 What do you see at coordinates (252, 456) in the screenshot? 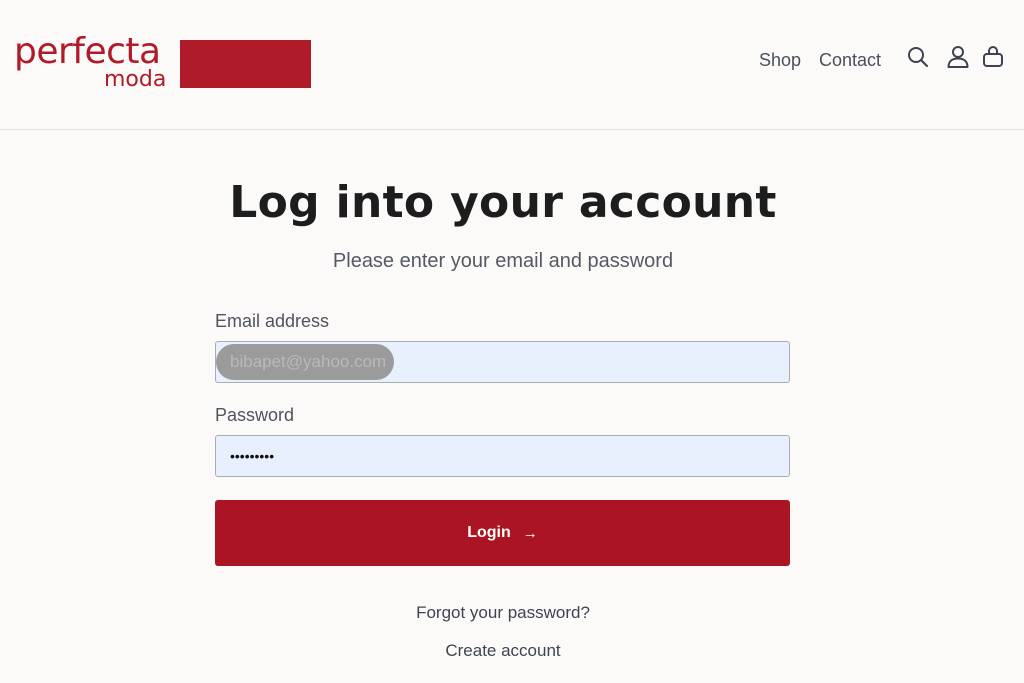
I see `password-value: •••••••••` at bounding box center [252, 456].